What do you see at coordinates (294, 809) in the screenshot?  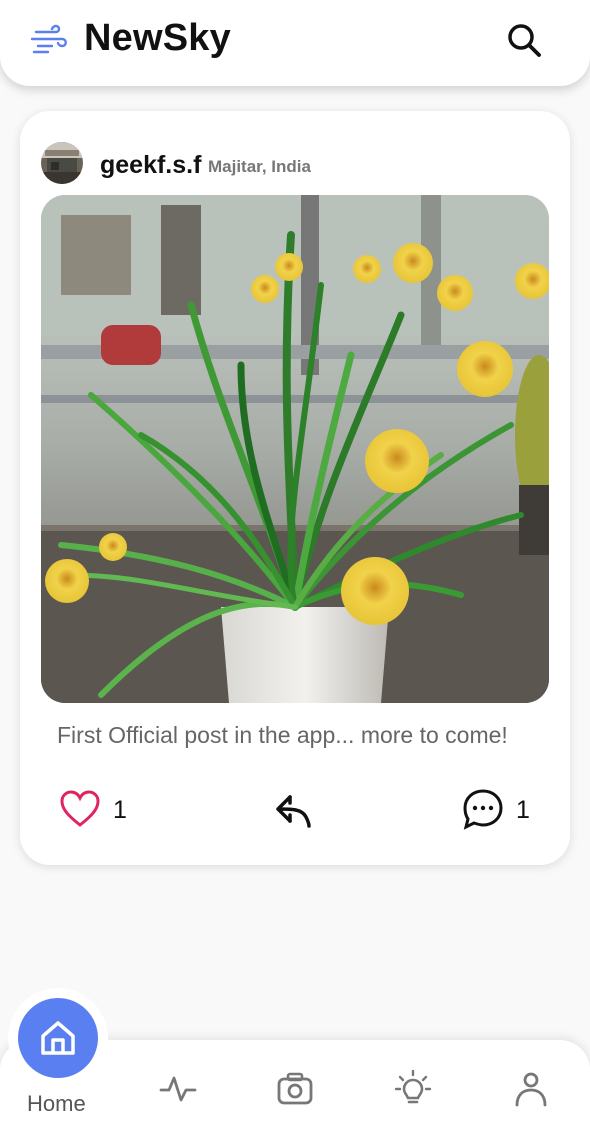 I see `share-icon` at bounding box center [294, 809].